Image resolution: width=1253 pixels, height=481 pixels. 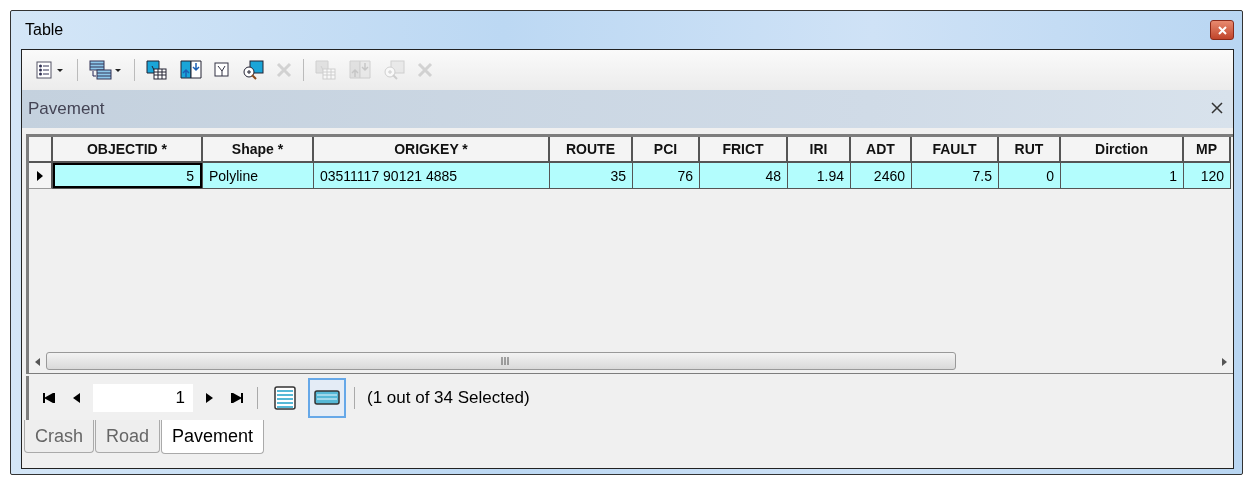 I want to click on column-header: ADT, so click(x=881, y=150).